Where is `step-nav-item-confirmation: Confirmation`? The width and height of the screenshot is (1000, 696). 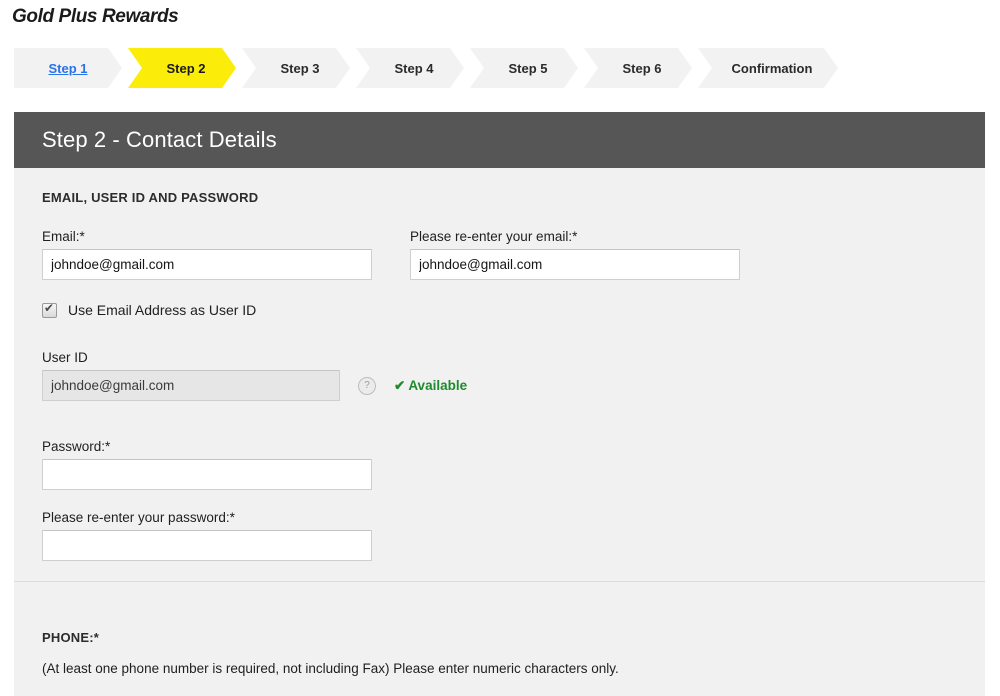 step-nav-item-confirmation: Confirmation is located at coordinates (768, 68).